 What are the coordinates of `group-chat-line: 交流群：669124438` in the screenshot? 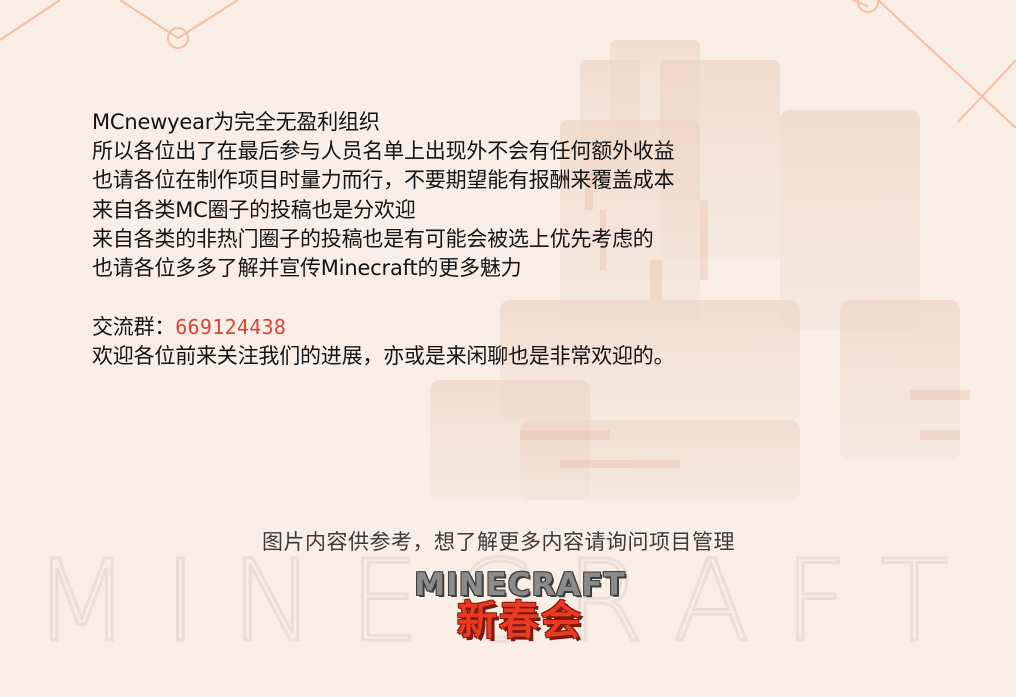 It's located at (442, 327).